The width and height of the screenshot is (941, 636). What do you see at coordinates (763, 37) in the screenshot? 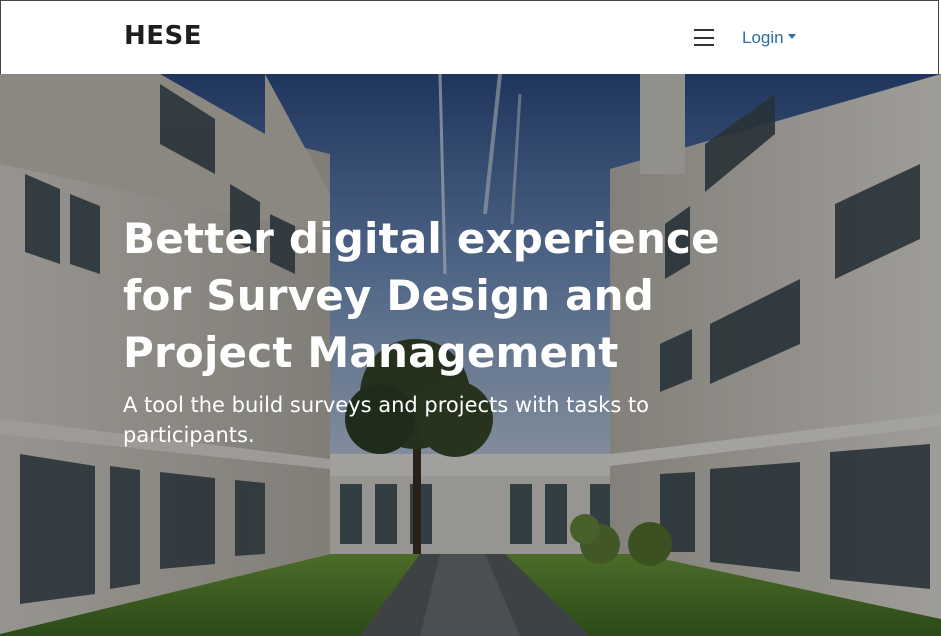
I see `login-label: Login` at bounding box center [763, 37].